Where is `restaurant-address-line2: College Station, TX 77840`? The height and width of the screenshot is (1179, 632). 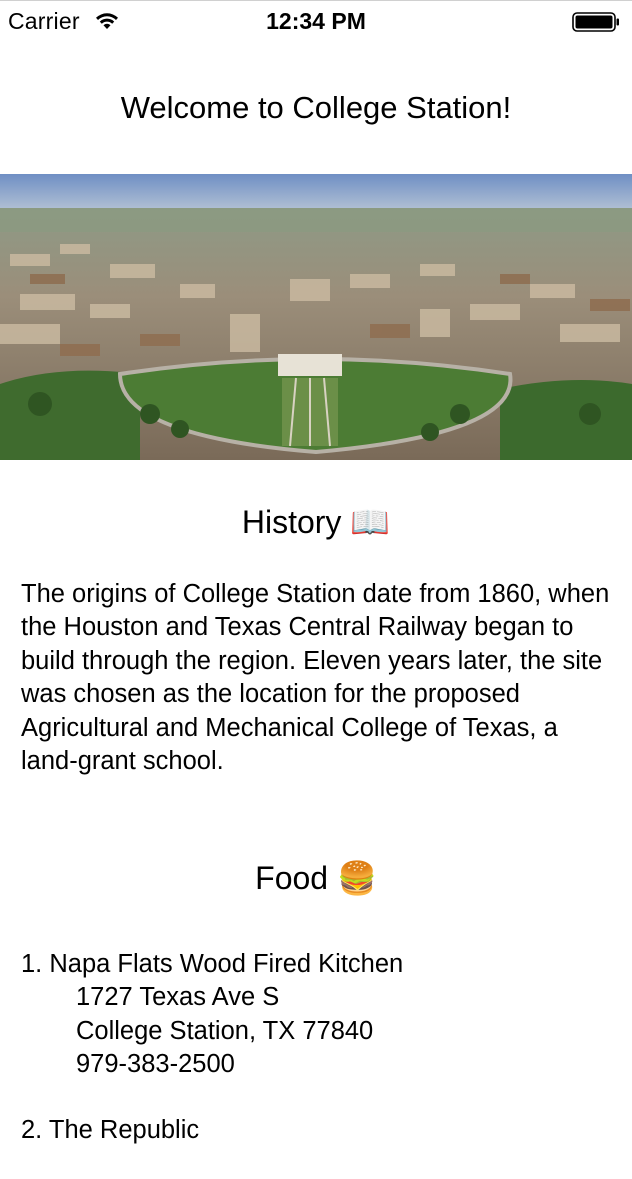 restaurant-address-line2: College Station, TX 77840 is located at coordinates (225, 1030).